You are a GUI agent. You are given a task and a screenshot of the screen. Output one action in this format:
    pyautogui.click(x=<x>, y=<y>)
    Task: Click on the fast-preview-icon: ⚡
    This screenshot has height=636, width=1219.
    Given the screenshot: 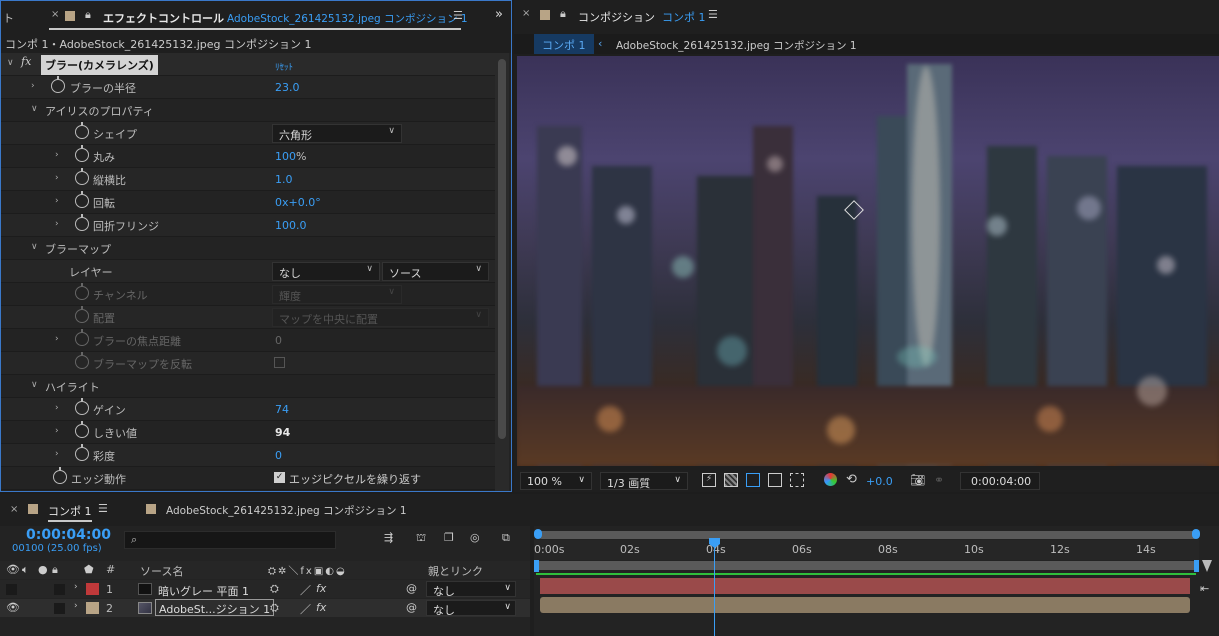 What is the action you would take?
    pyautogui.click(x=709, y=480)
    